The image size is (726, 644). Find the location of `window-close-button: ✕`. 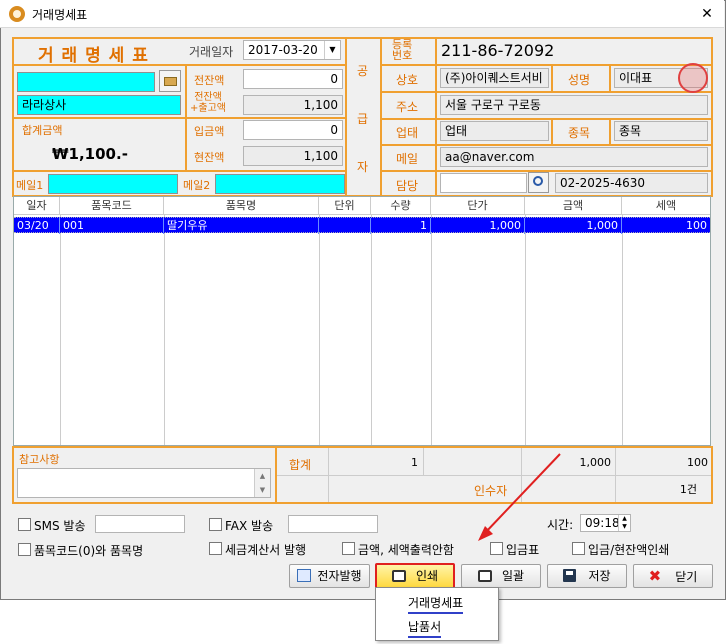

window-close-button: ✕ is located at coordinates (707, 14).